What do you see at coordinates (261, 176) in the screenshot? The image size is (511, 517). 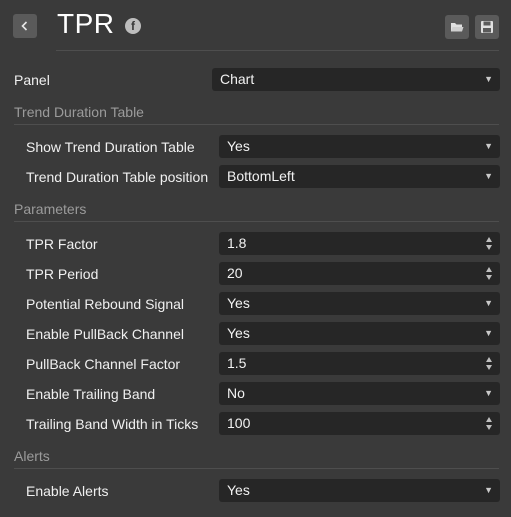 I see `table-position-value: BottomLeft` at bounding box center [261, 176].